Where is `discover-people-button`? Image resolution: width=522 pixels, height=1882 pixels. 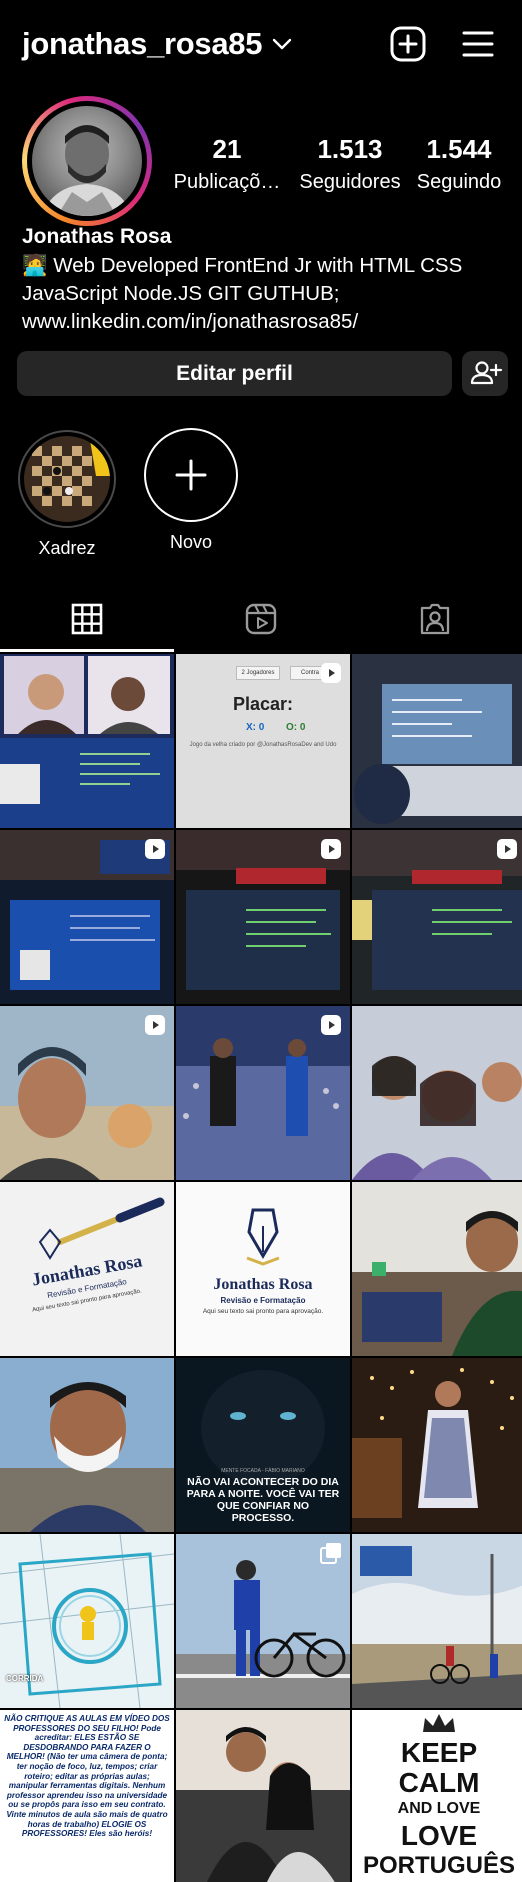 discover-people-button is located at coordinates (485, 373).